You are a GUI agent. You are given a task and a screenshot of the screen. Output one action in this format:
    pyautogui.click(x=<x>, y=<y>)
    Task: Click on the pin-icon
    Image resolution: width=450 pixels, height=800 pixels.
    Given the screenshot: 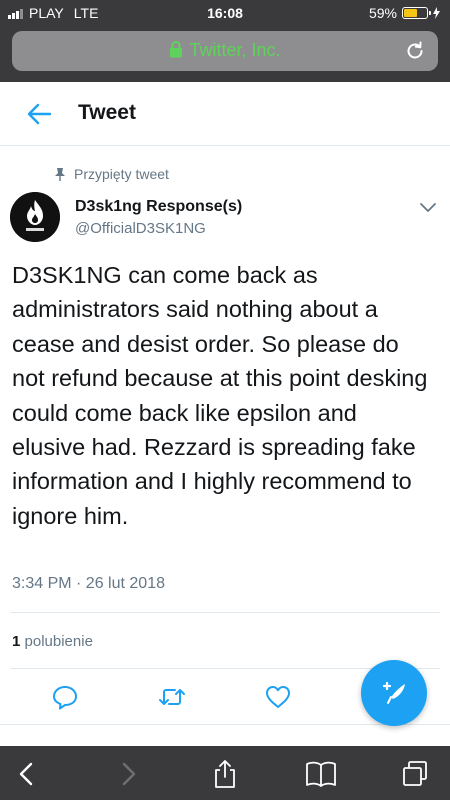 What is the action you would take?
    pyautogui.click(x=60, y=174)
    